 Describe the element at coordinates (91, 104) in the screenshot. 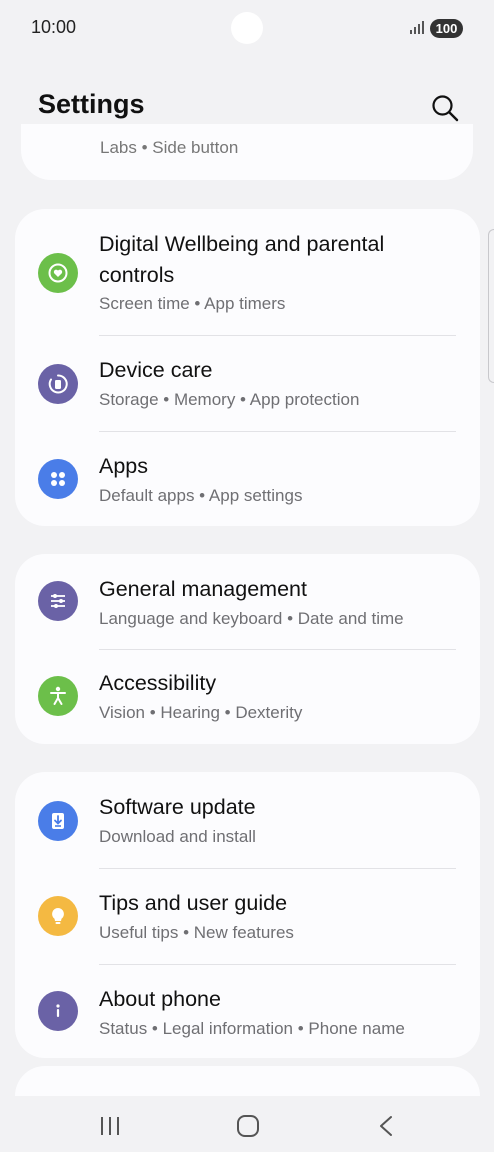

I see `page-title: Settings` at that location.